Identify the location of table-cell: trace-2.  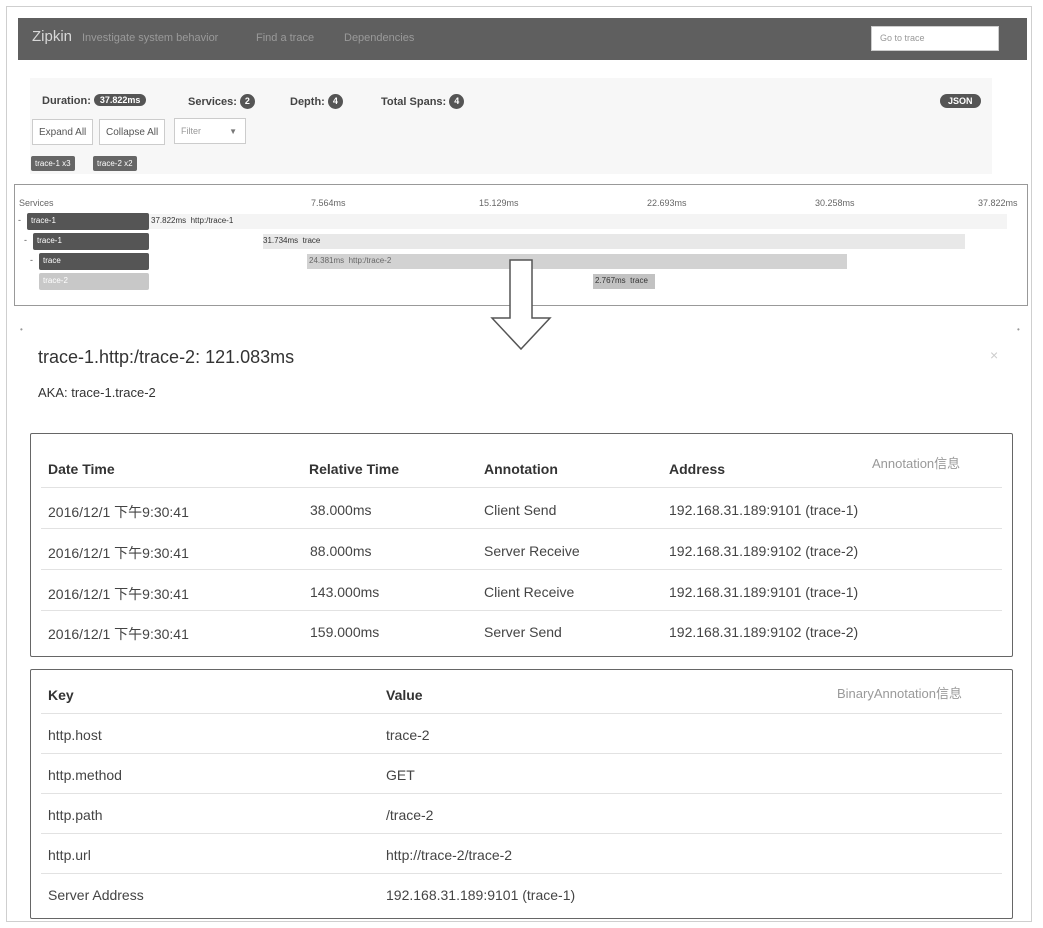
(408, 735).